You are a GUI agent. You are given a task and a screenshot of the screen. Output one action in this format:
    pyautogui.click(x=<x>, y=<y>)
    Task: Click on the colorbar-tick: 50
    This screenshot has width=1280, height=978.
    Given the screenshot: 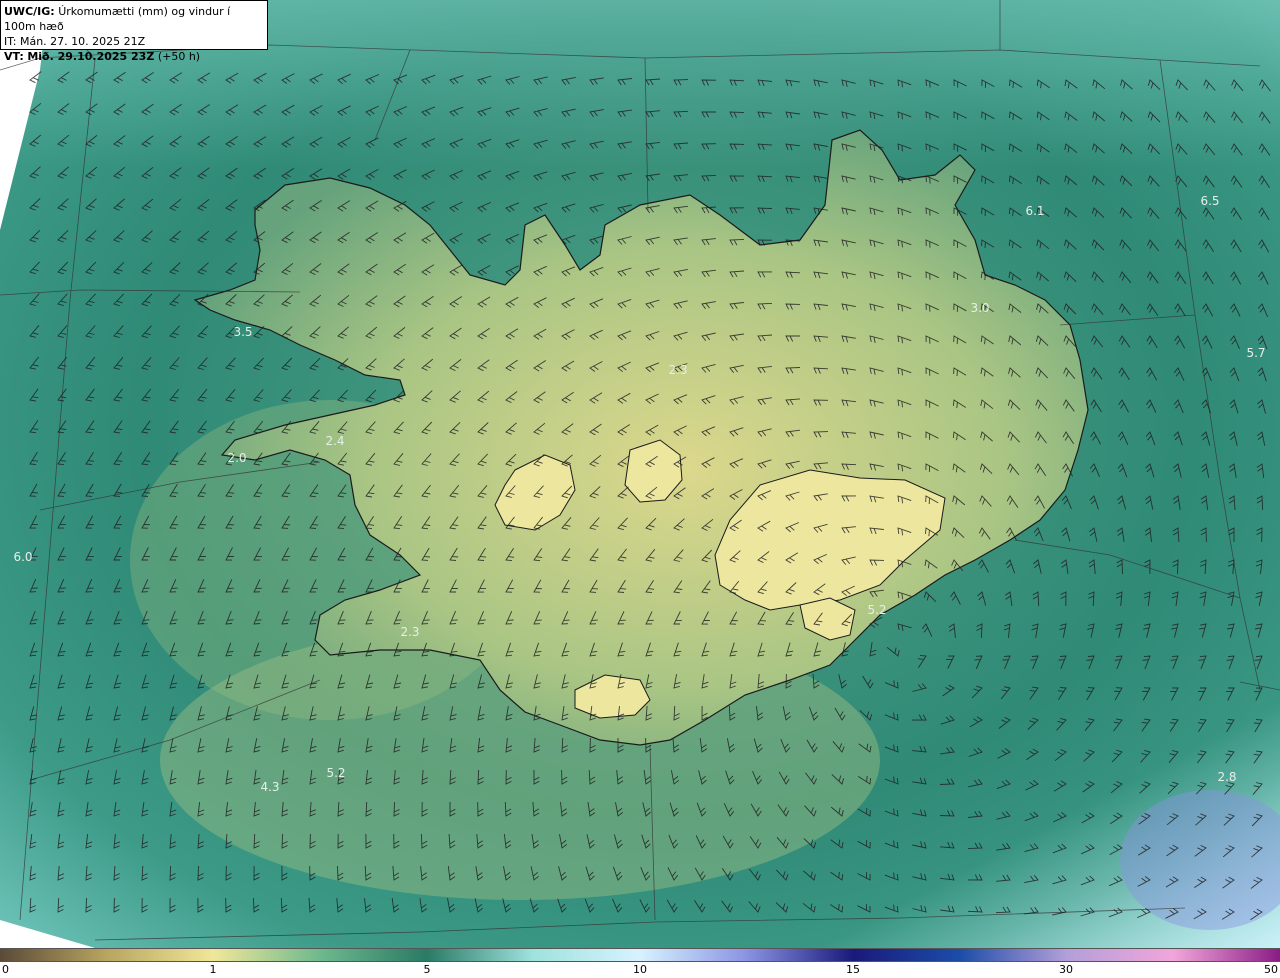 What is the action you would take?
    pyautogui.click(x=1271, y=969)
    